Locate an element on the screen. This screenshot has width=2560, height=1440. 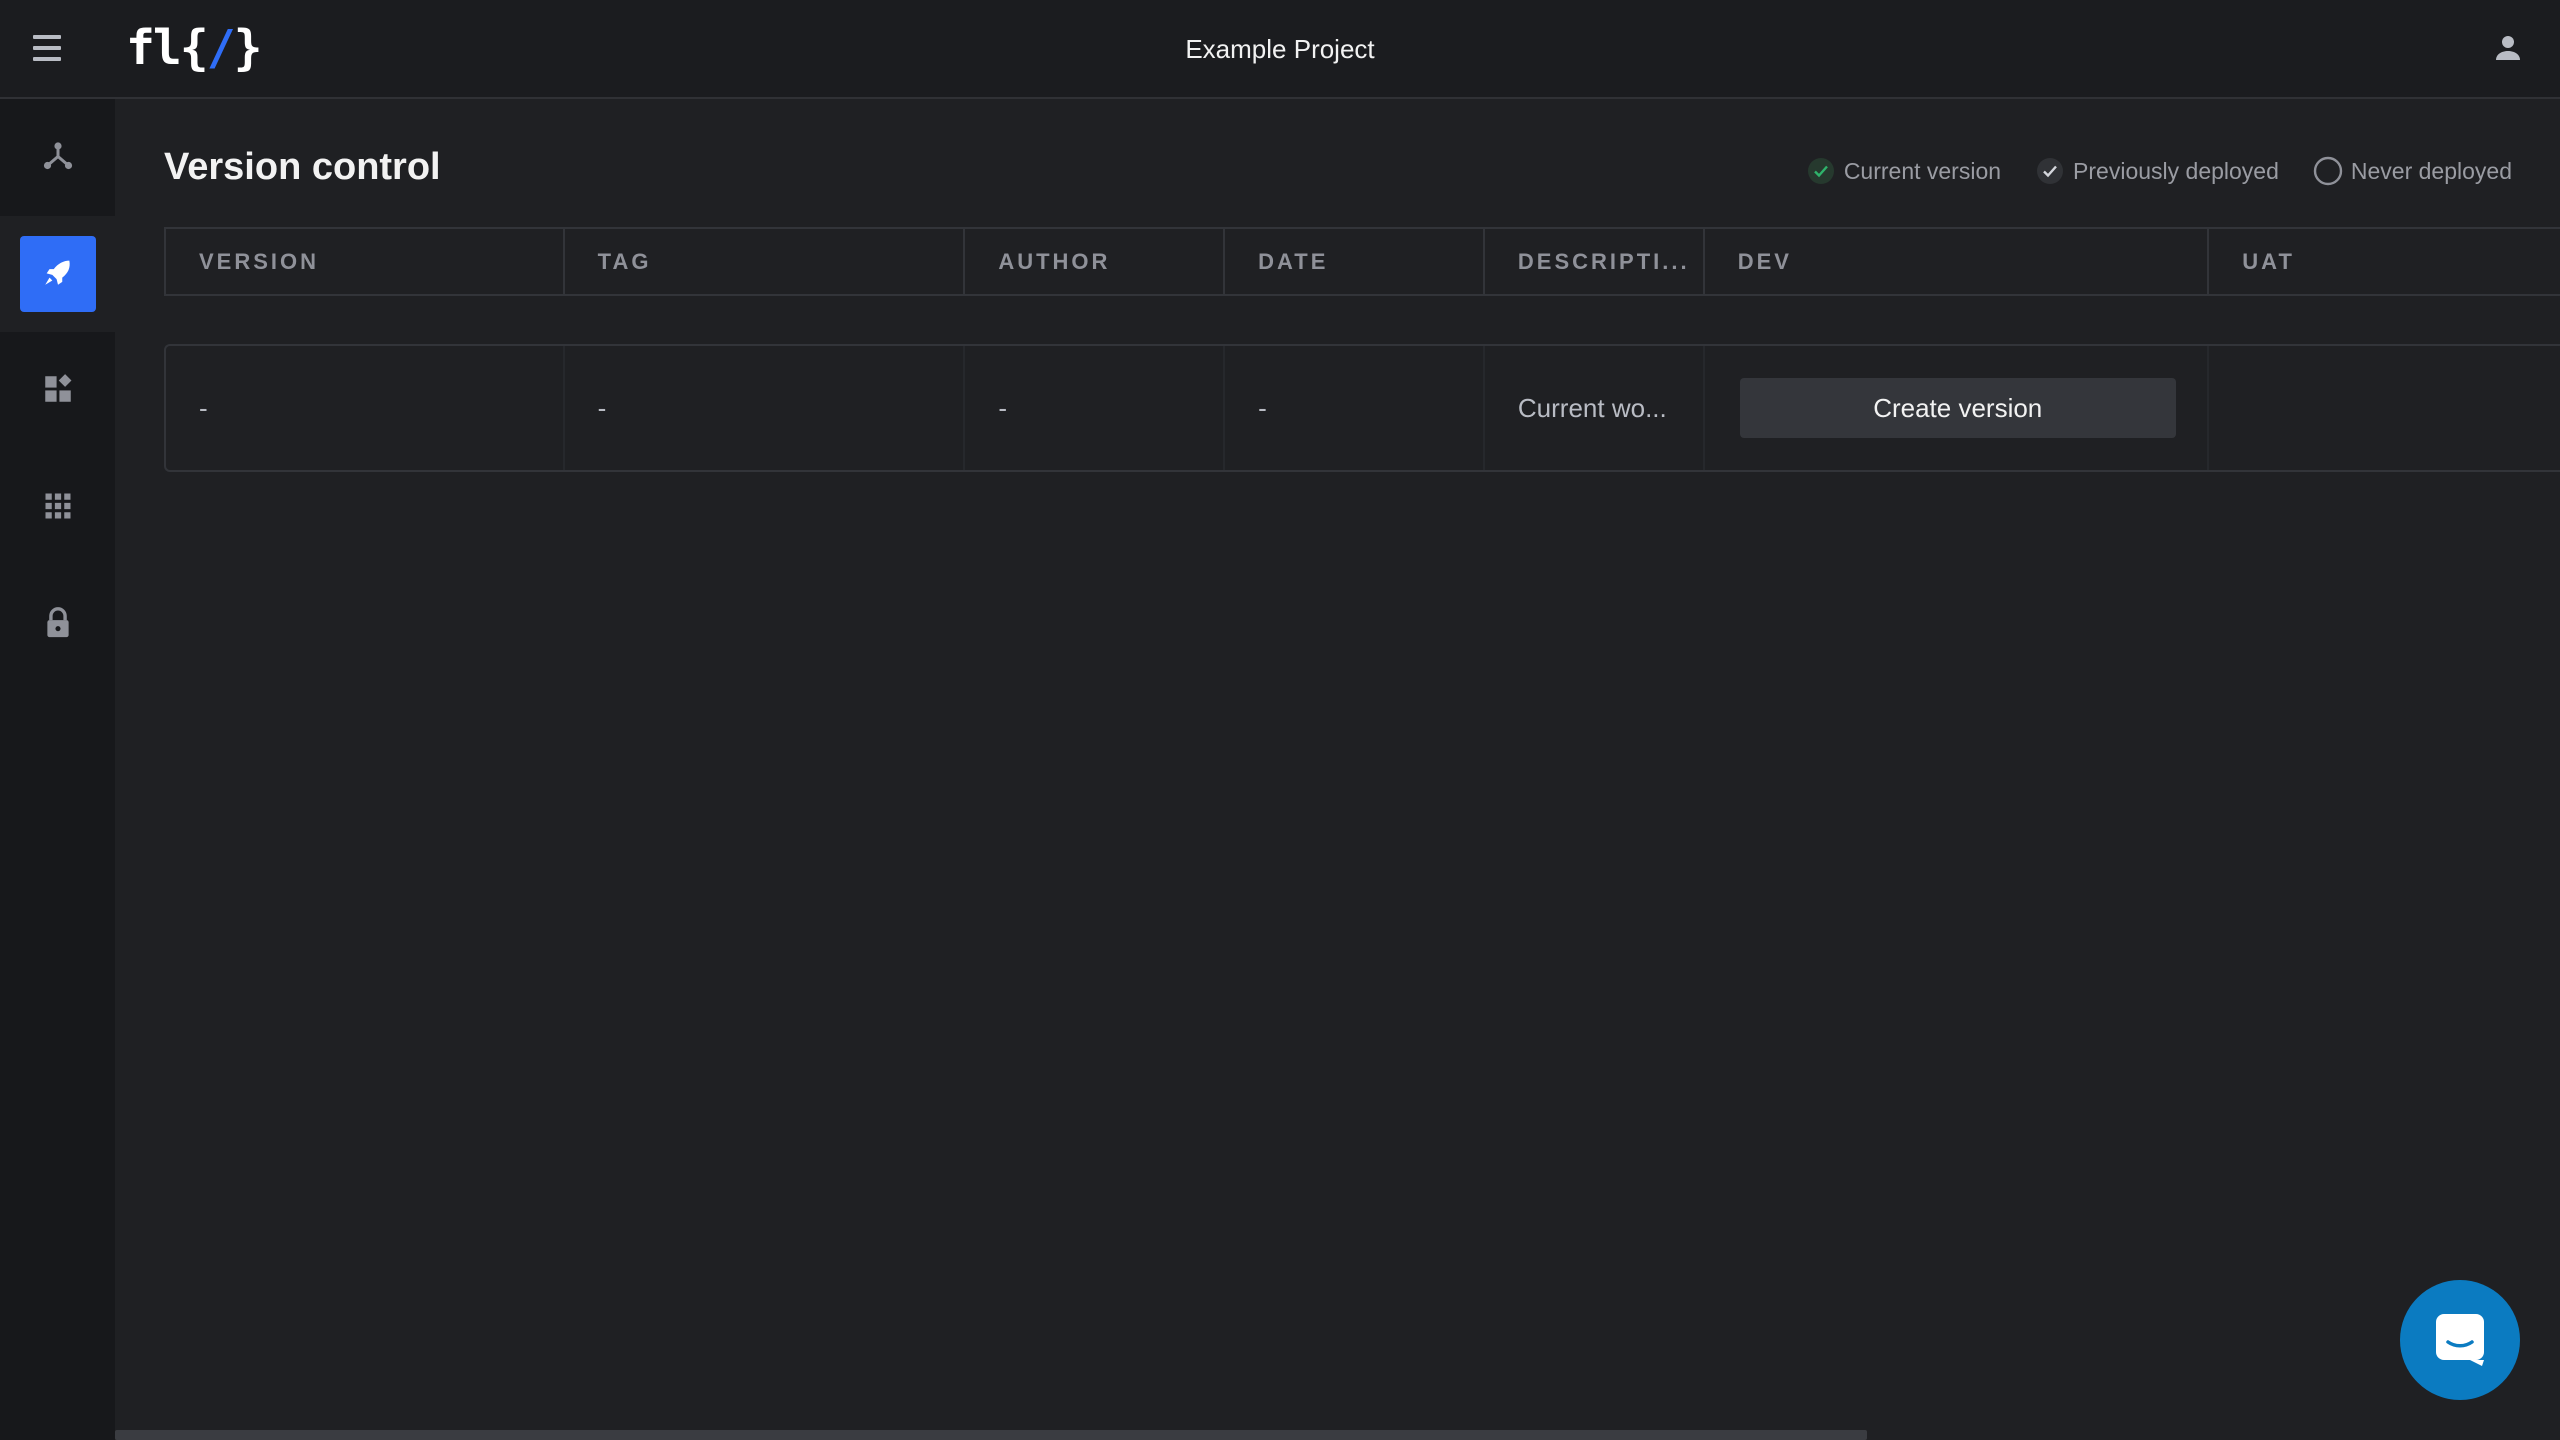
legend-never-deployed: Never deployed is located at coordinates (2412, 171).